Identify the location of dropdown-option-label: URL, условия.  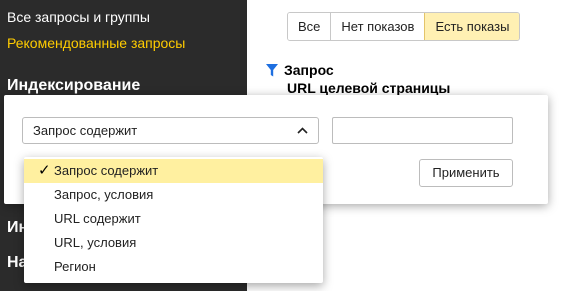
(95, 242).